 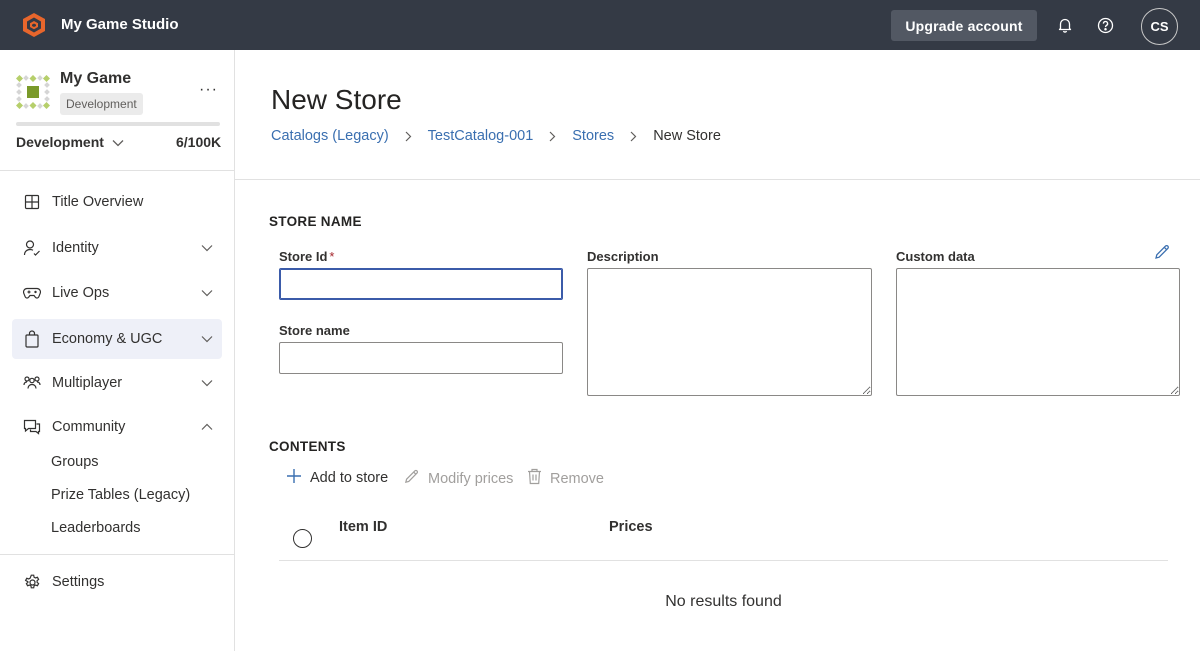 I want to click on top-bar: My Game Studio Upgrade account CS, so click(x=600, y=25).